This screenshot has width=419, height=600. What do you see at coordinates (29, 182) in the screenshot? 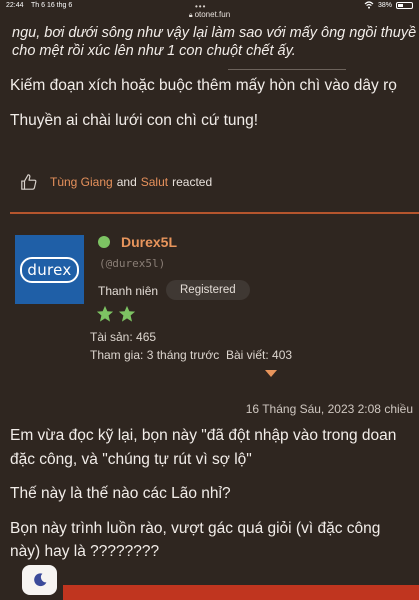
I see `thumbs-up-icon` at bounding box center [29, 182].